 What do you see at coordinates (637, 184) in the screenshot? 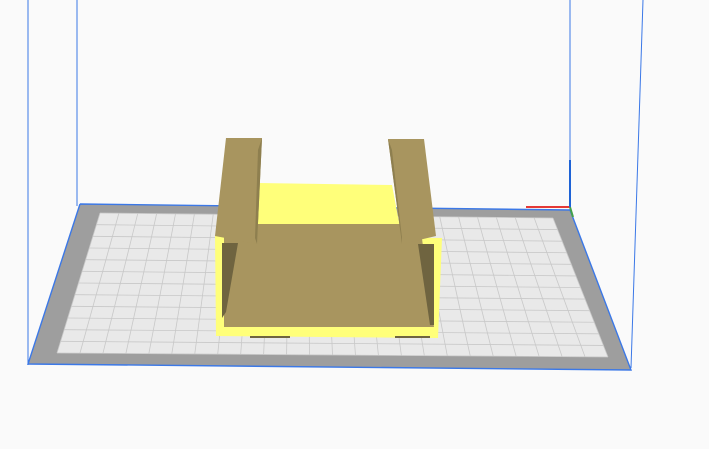
I see `build-volume-edge-front-right` at bounding box center [637, 184].